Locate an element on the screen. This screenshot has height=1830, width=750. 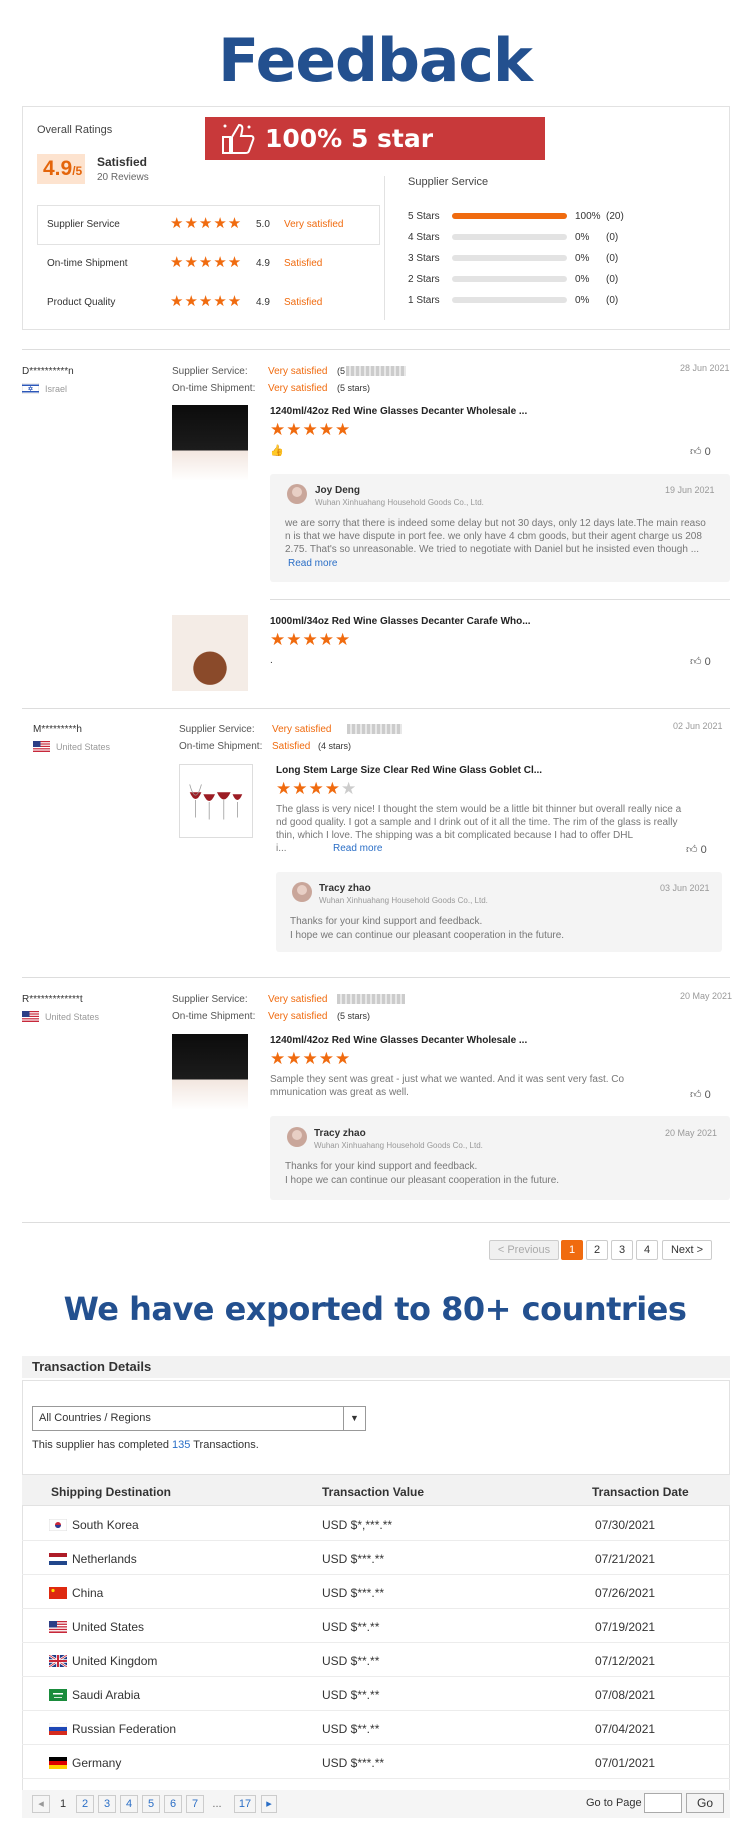
next-button: Next > is located at coordinates (687, 1250).